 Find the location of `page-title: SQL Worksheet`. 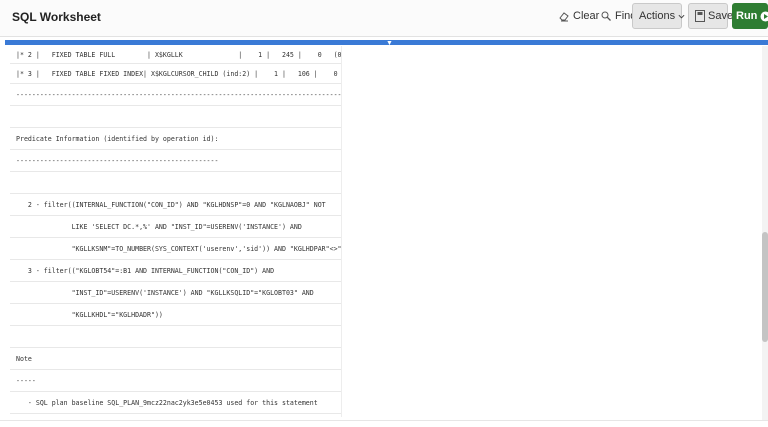

page-title: SQL Worksheet is located at coordinates (56, 17).